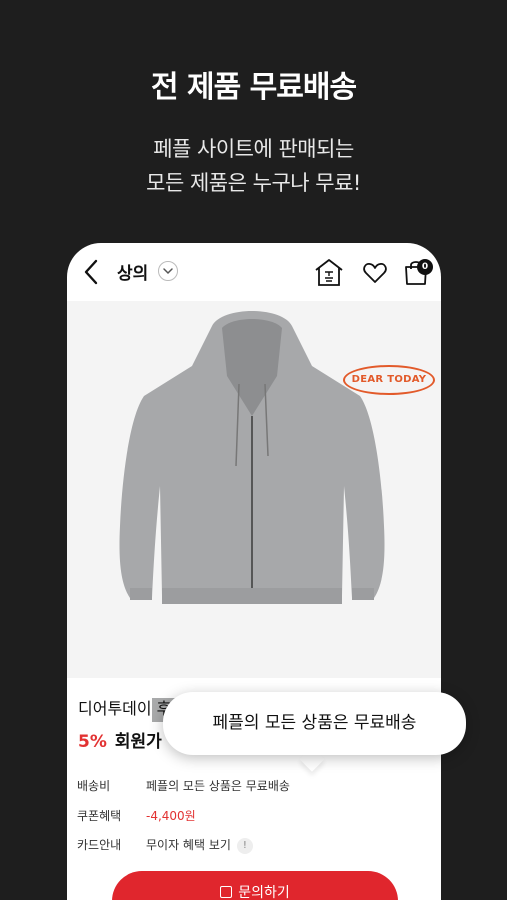 The image size is (507, 900). I want to click on top-nav-bar: 상의 0, so click(254, 272).